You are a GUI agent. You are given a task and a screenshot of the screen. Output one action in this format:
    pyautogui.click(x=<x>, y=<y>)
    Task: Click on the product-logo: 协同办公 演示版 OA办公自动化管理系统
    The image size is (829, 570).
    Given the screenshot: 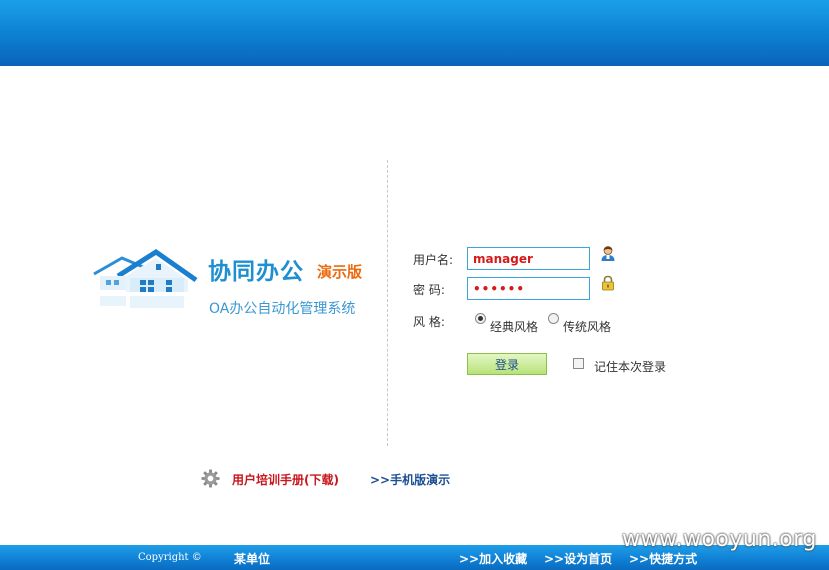 What is the action you would take?
    pyautogui.click(x=237, y=286)
    